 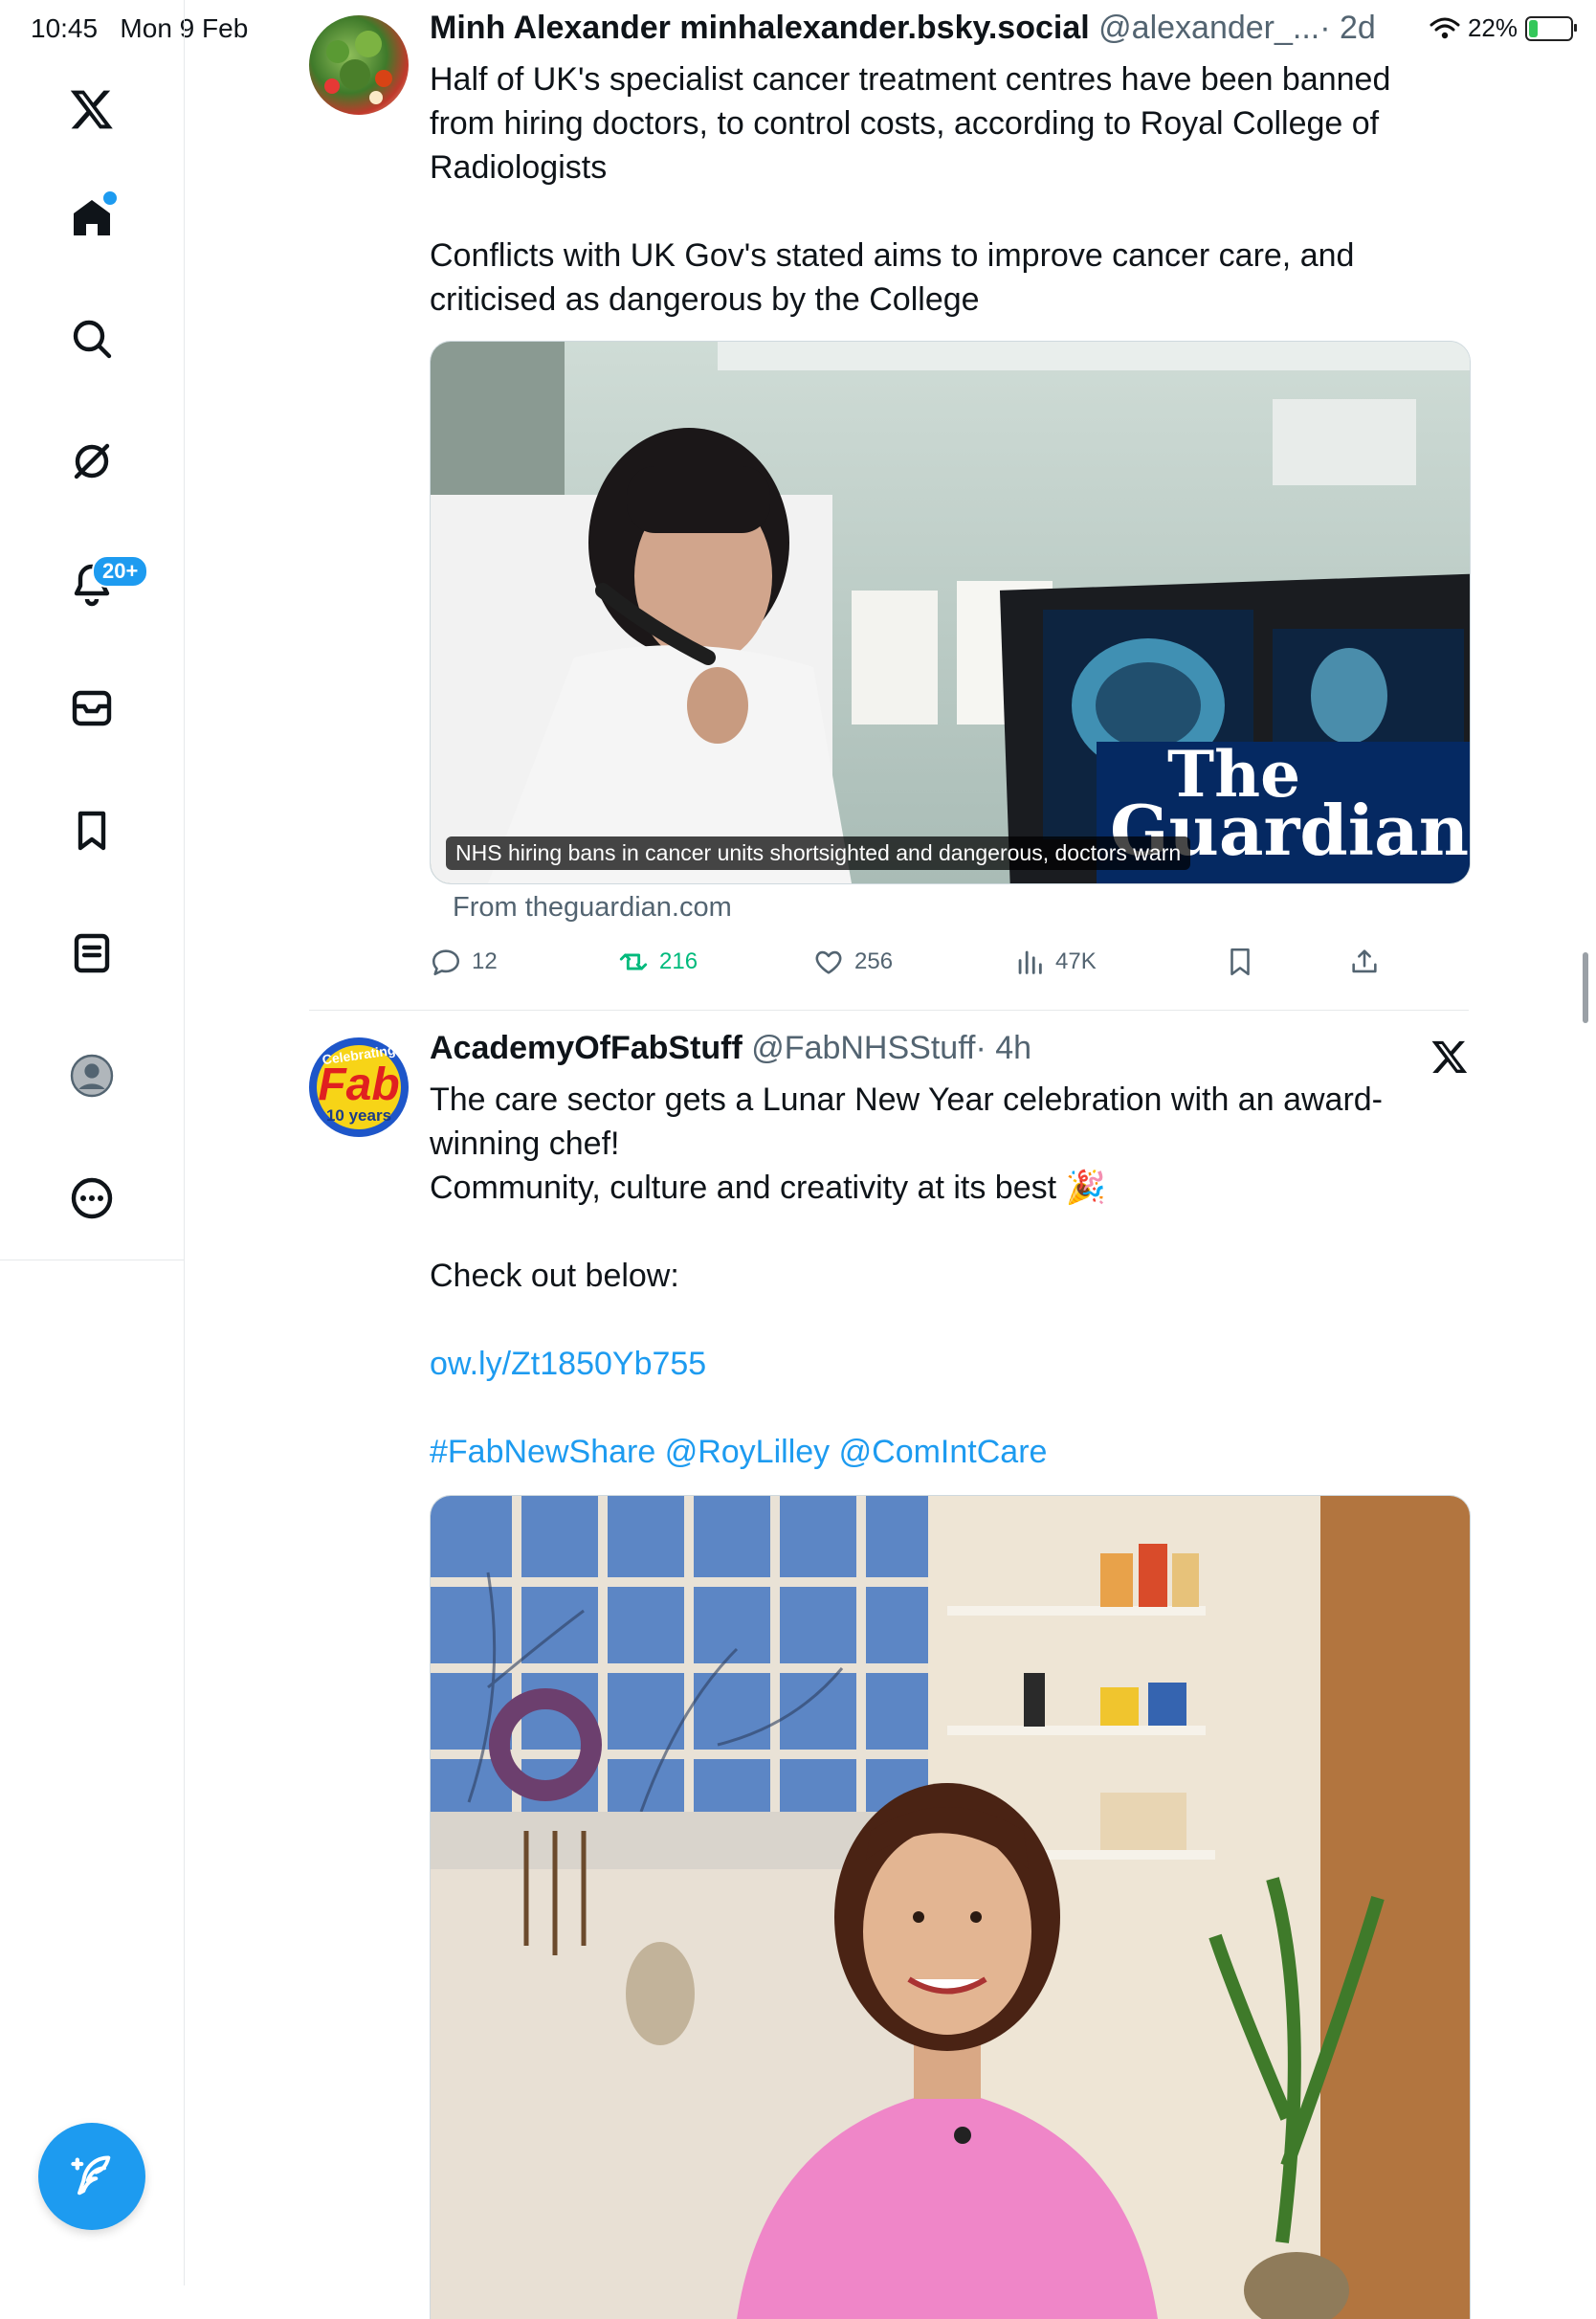 I want to click on battery-percent: 22%, so click(x=1493, y=28).